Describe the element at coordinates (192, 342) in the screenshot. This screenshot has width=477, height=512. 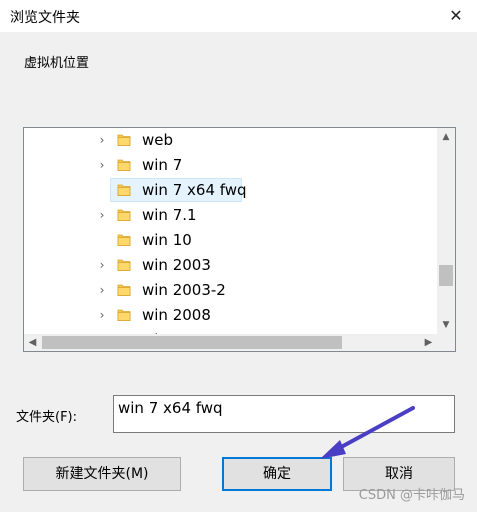
I see `horizontal-scroll-thumb` at that location.